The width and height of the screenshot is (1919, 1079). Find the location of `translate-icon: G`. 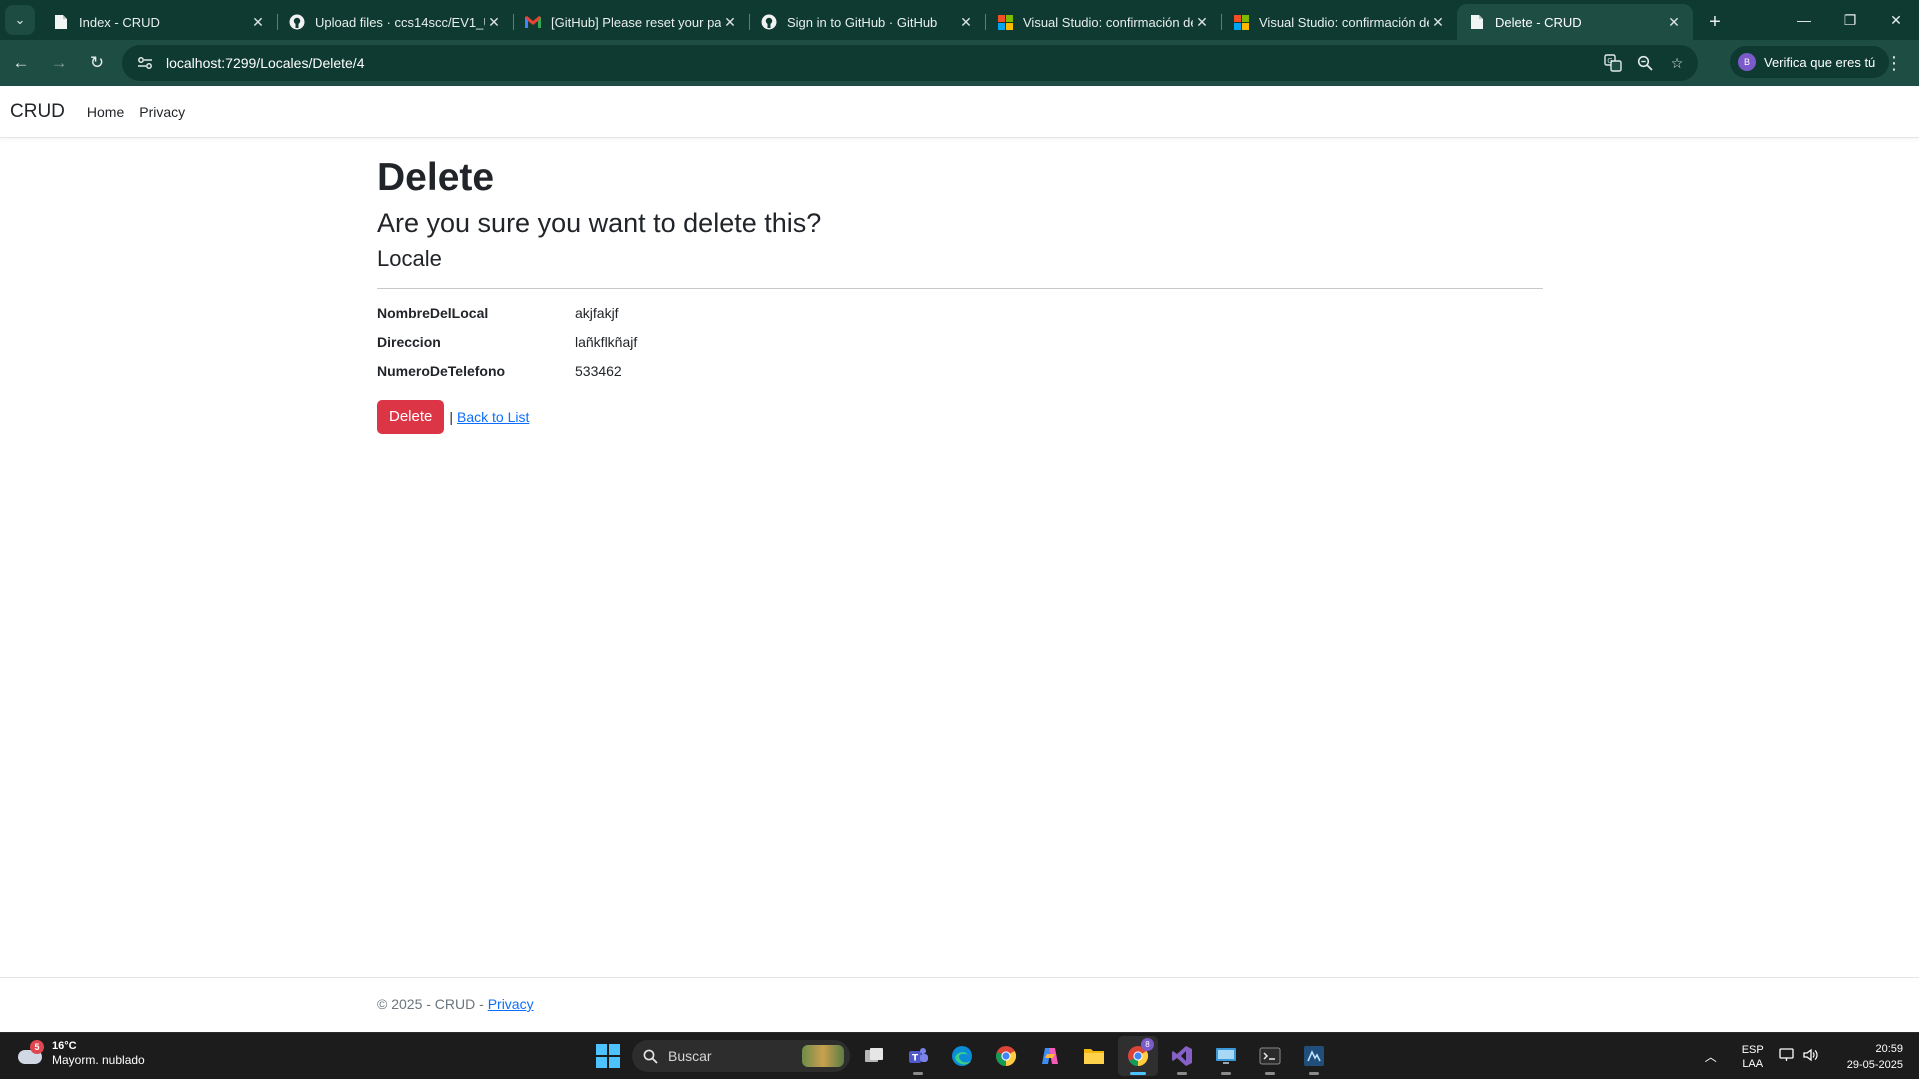

translate-icon: G is located at coordinates (1613, 63).